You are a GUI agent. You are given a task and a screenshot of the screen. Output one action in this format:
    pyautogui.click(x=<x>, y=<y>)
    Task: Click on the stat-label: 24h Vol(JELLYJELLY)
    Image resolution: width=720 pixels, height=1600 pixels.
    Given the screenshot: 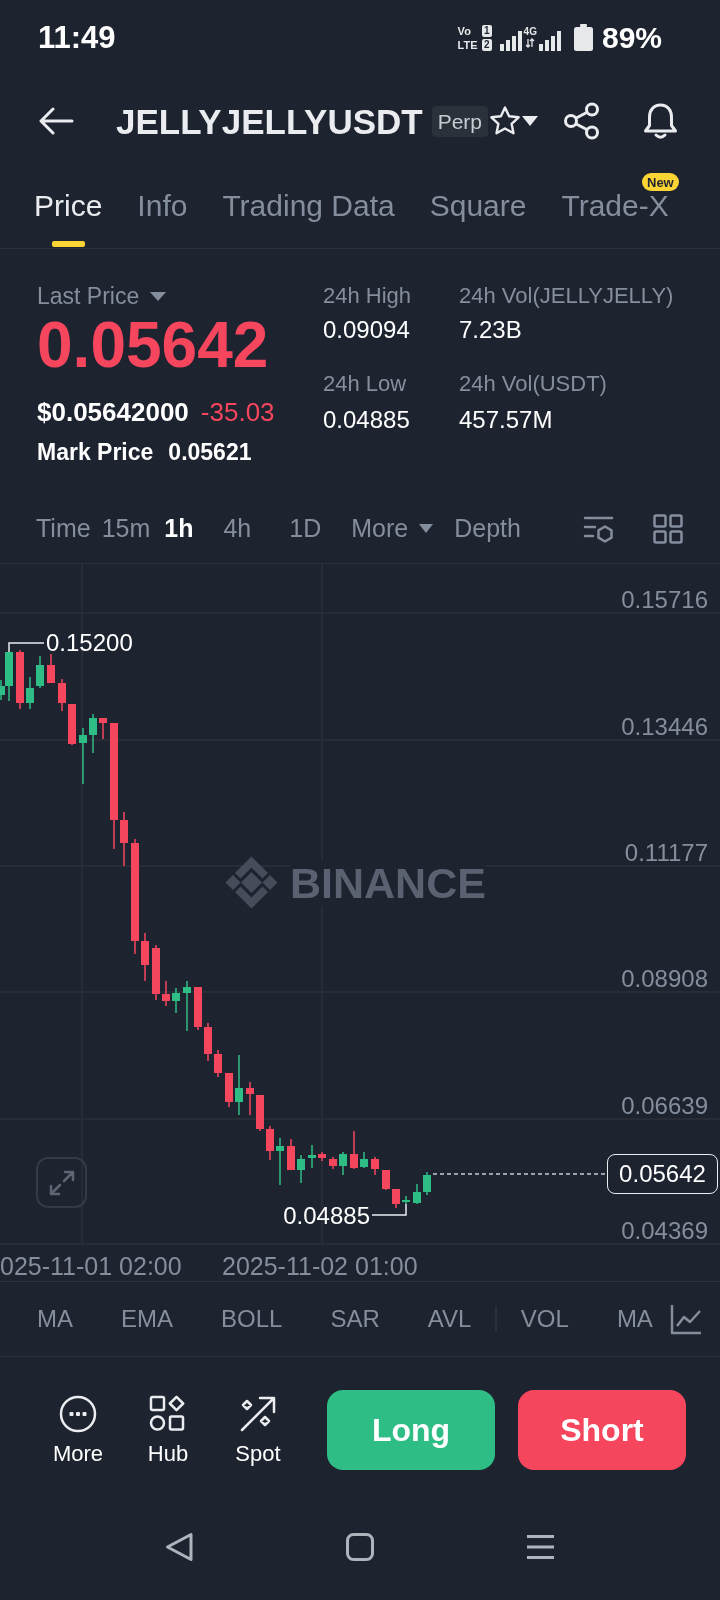 What is the action you would take?
    pyautogui.click(x=566, y=296)
    